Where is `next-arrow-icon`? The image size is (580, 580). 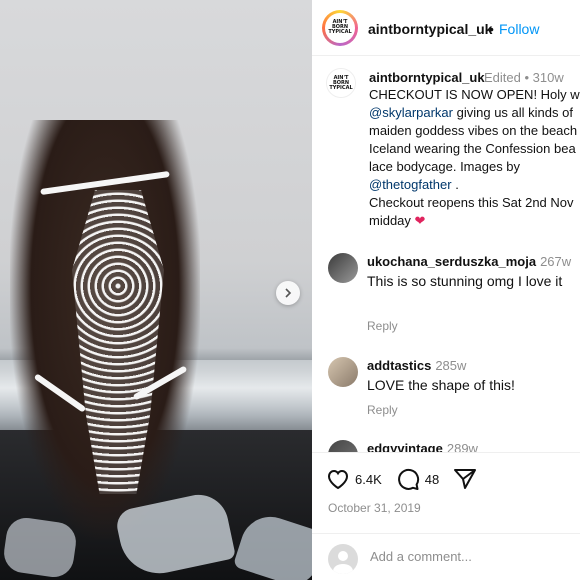
next-arrow-icon is located at coordinates (288, 293).